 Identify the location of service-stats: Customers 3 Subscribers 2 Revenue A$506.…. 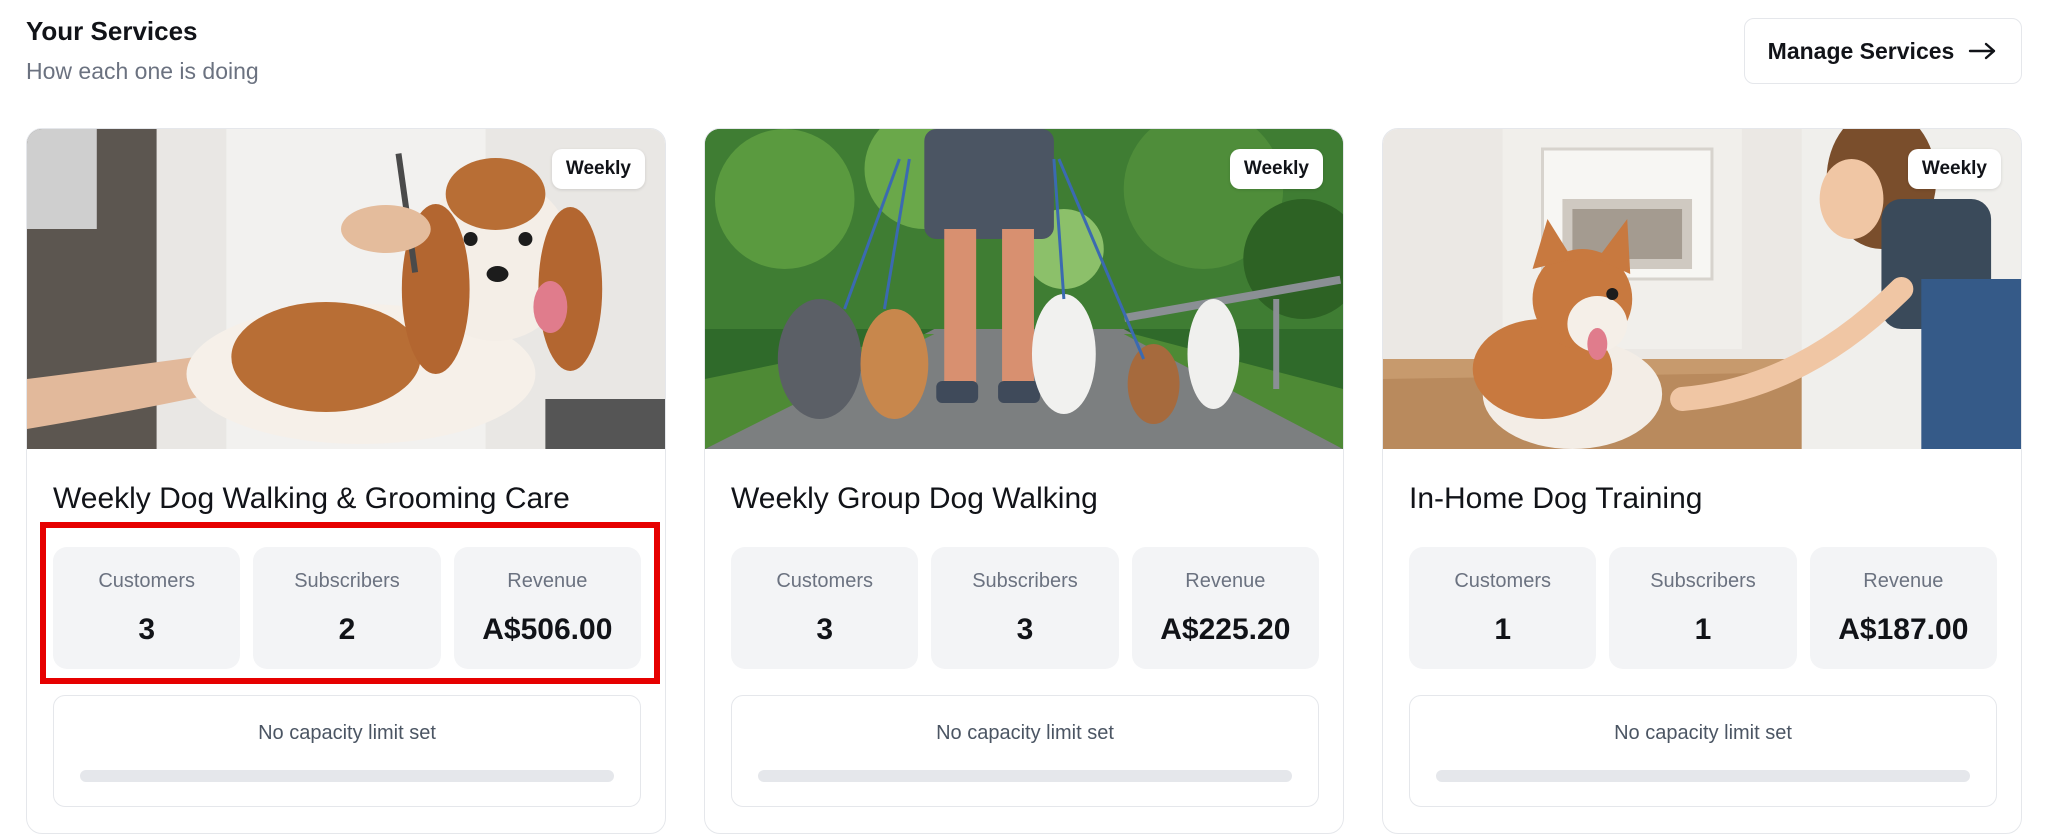
(347, 608).